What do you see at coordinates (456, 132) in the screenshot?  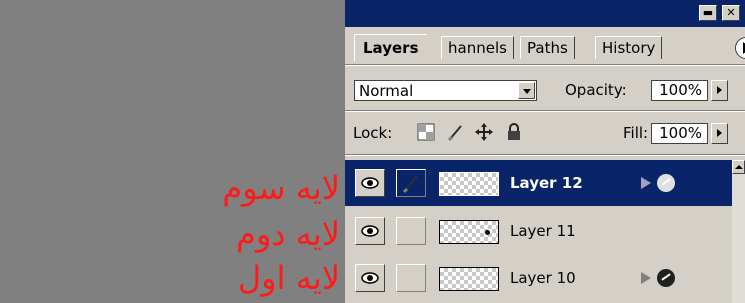 I see `lock-paint-icon` at bounding box center [456, 132].